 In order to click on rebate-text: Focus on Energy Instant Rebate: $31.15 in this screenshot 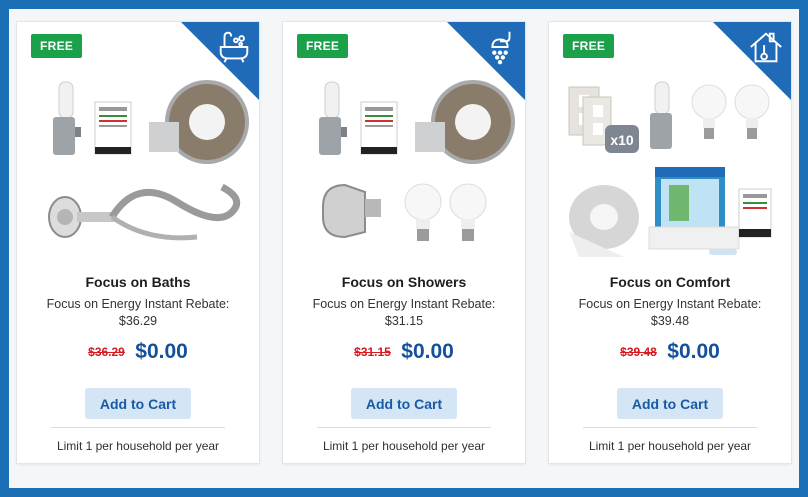, I will do `click(404, 313)`.